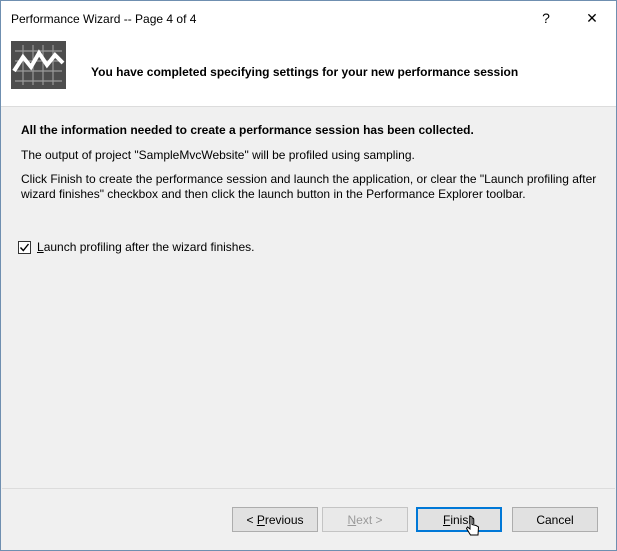 This screenshot has width=617, height=551. What do you see at coordinates (104, 19) in the screenshot?
I see `window-title: Performance Wizard -- Page 4 of 4` at bounding box center [104, 19].